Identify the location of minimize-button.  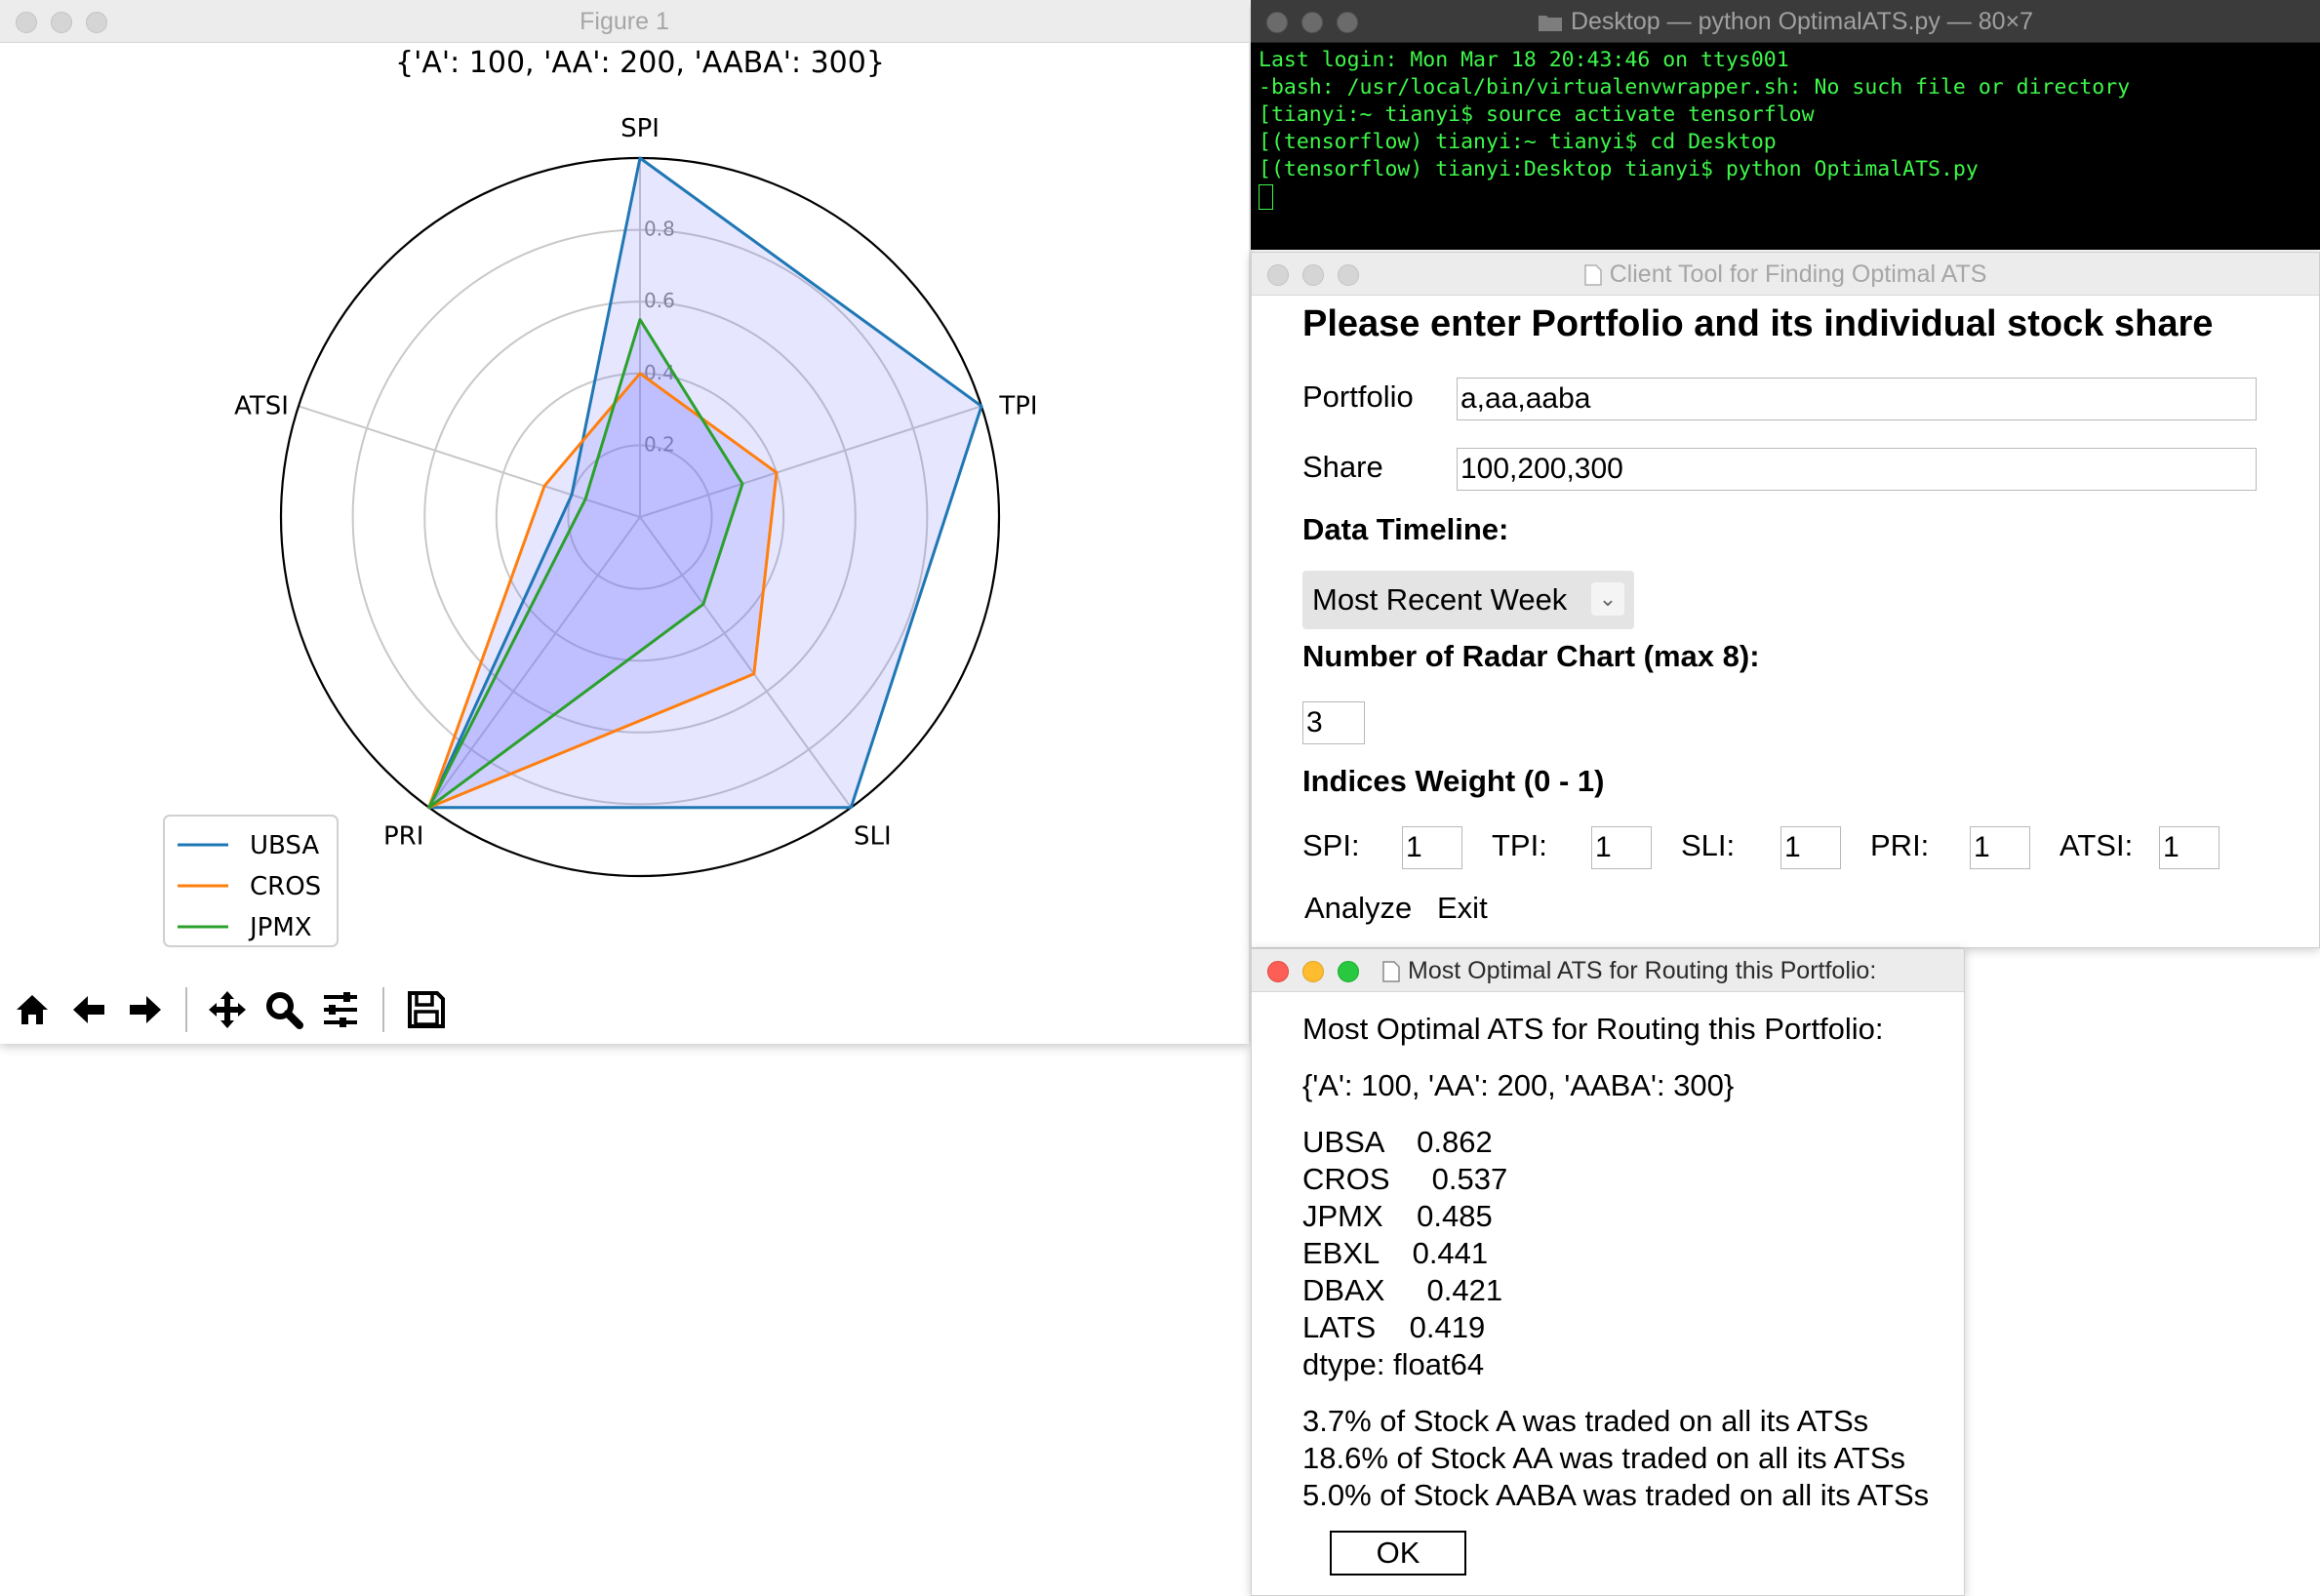
(1313, 972).